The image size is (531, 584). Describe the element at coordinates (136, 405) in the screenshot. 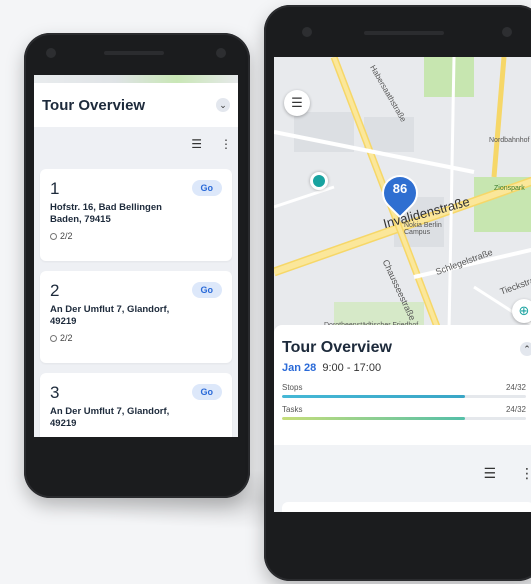

I see `stop-card-3: 3 An Der Umflut 7, Glandorf, 49219 Go` at that location.